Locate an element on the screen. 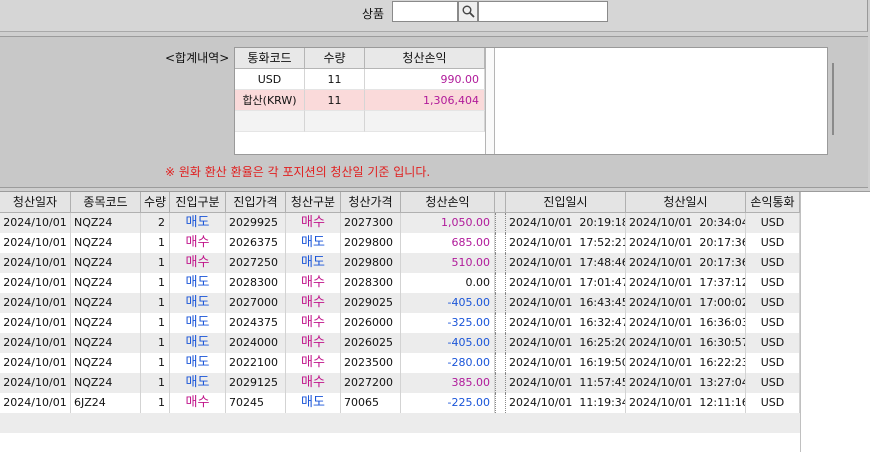 Image resolution: width=870 pixels, height=452 pixels. cell-exit-price: 2029025 is located at coordinates (371, 303).